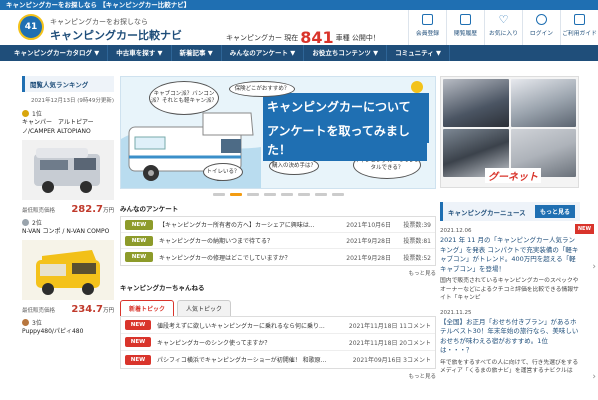 The width and height of the screenshot is (598, 400). What do you see at coordinates (68, 331) in the screenshot?
I see `rank-vehicle-name: Puppy480/パピィ480` at bounding box center [68, 331].